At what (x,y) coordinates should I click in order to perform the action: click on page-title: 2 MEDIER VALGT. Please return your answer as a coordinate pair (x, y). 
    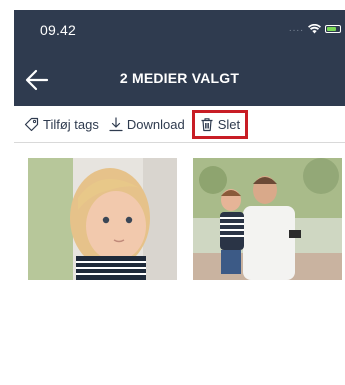
    Looking at the image, I should click on (179, 78).